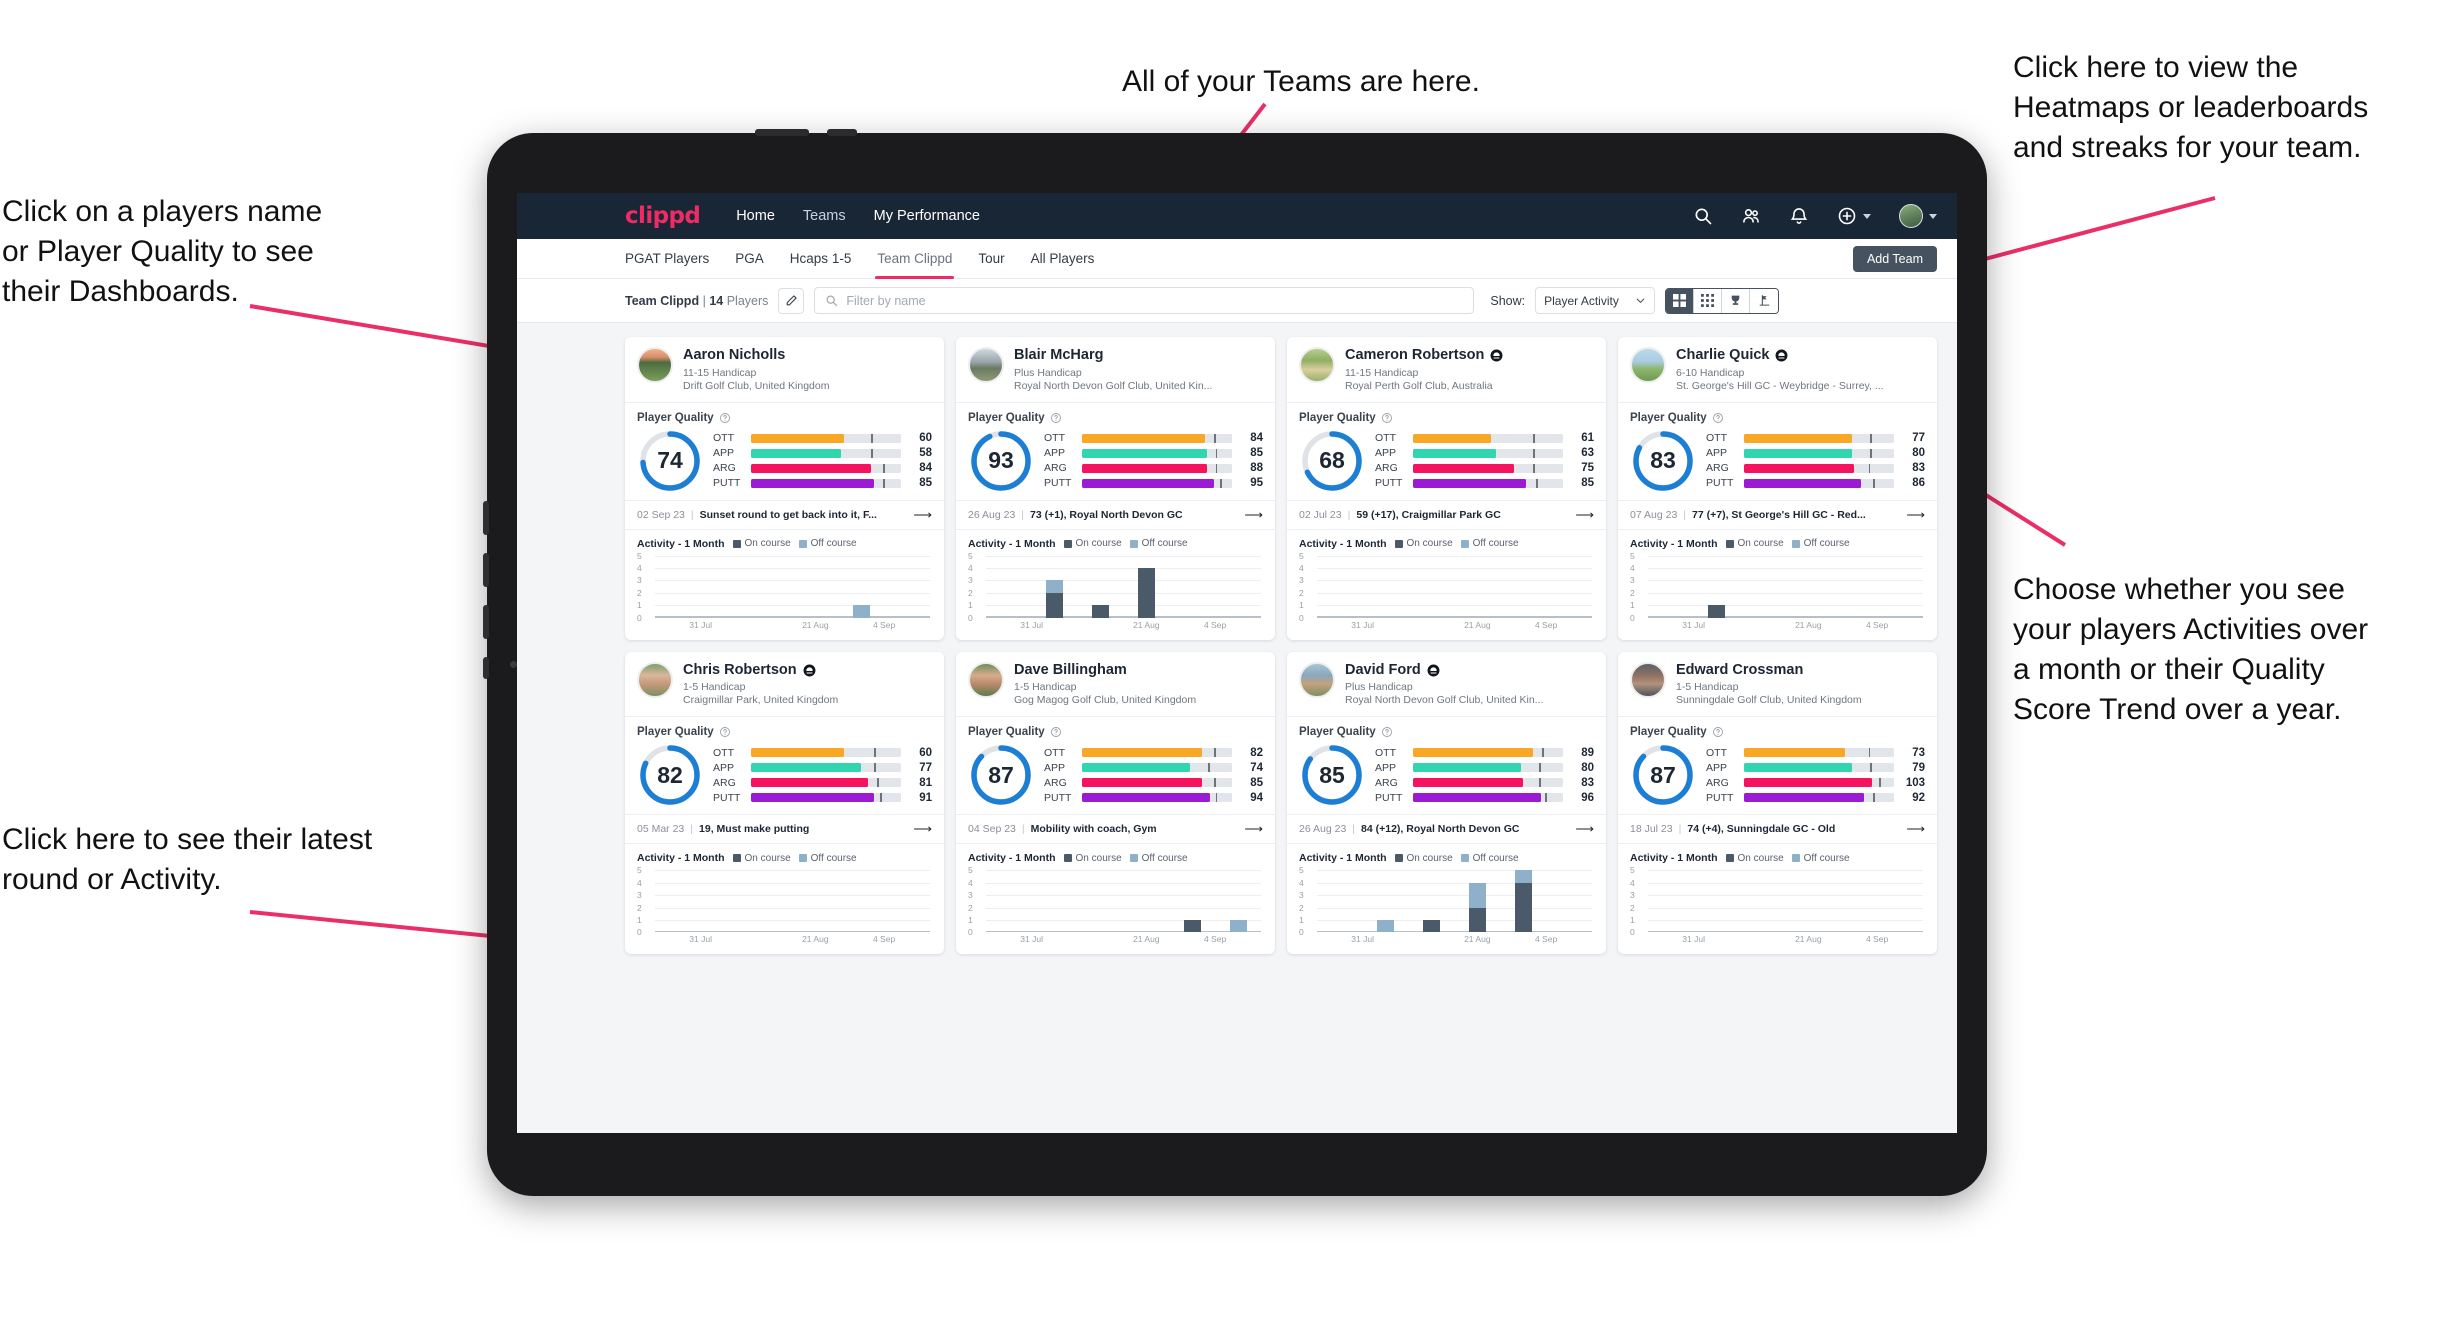 The width and height of the screenshot is (2452, 1319). Describe the element at coordinates (1332, 775) in the screenshot. I see `player-quality-ring: 85` at that location.